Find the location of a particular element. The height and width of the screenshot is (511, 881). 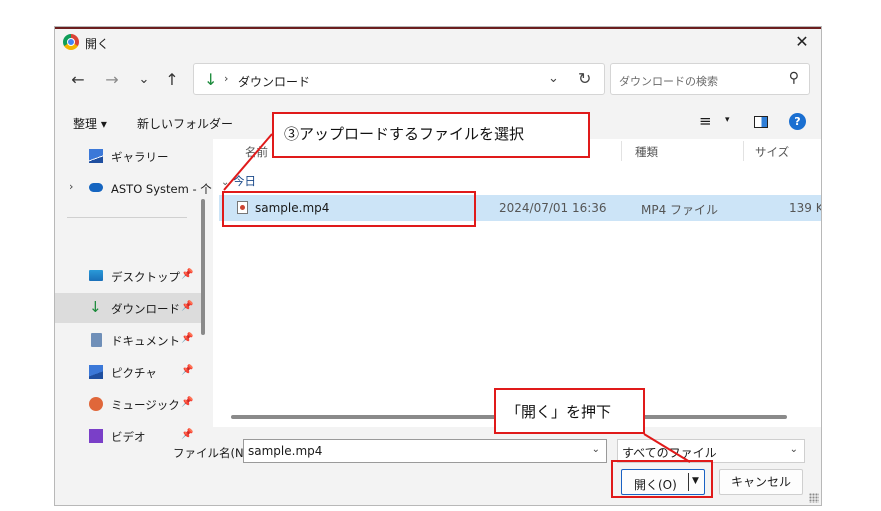

file-type: MP4 ファイル is located at coordinates (680, 210).